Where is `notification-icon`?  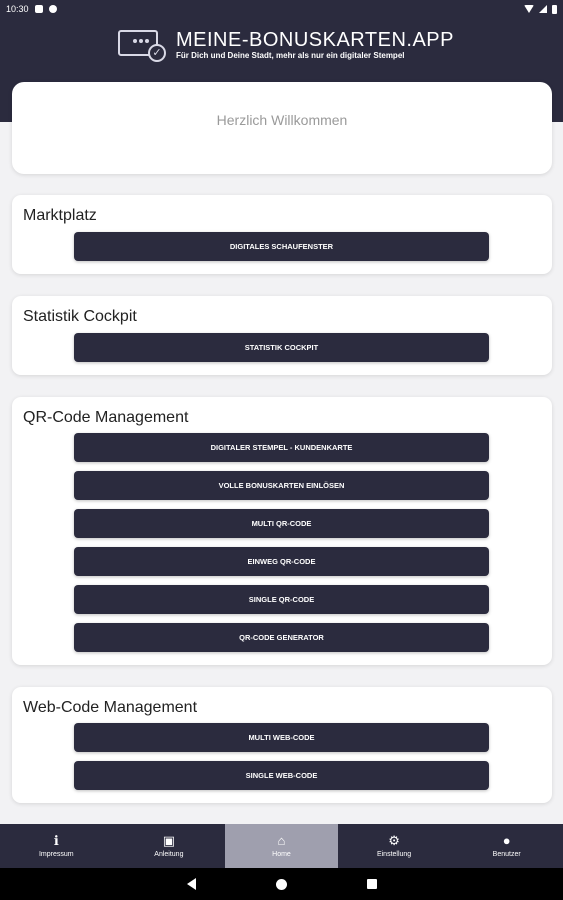
notification-icon is located at coordinates (38, 9).